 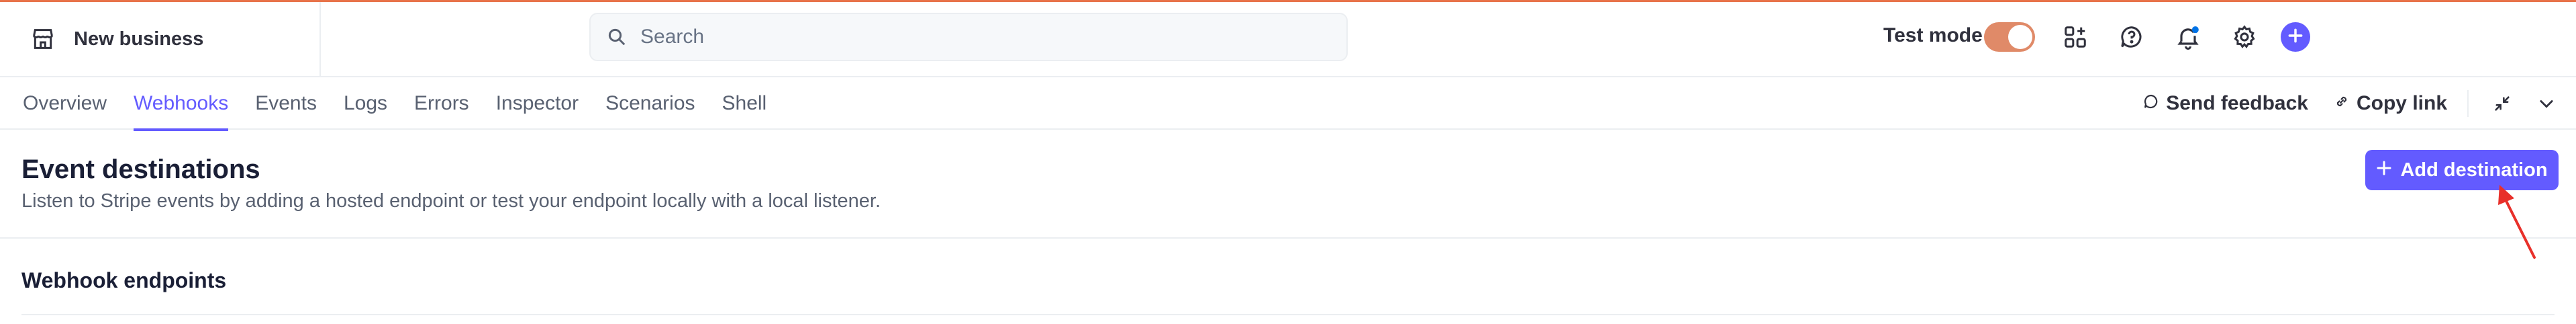 I want to click on tab-scenarios: Scenarios, so click(x=650, y=104).